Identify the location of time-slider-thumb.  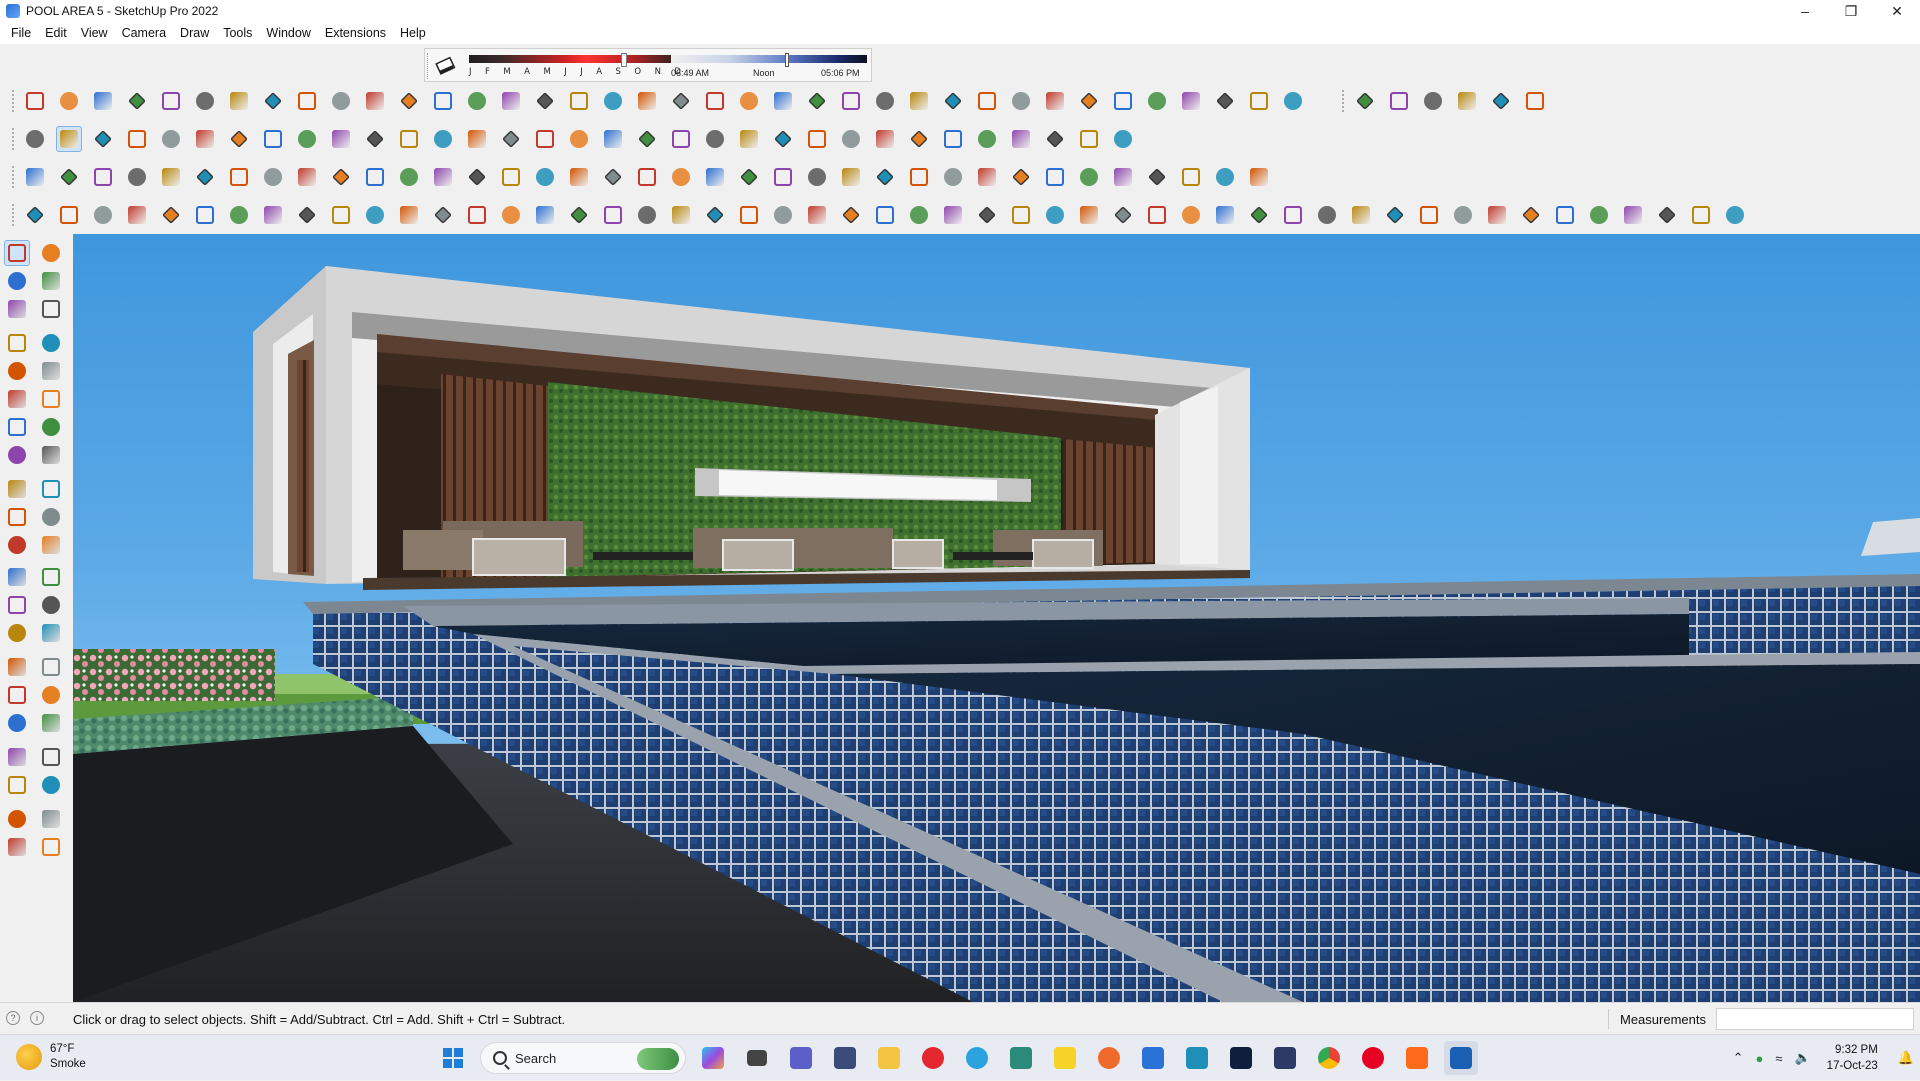
(787, 60).